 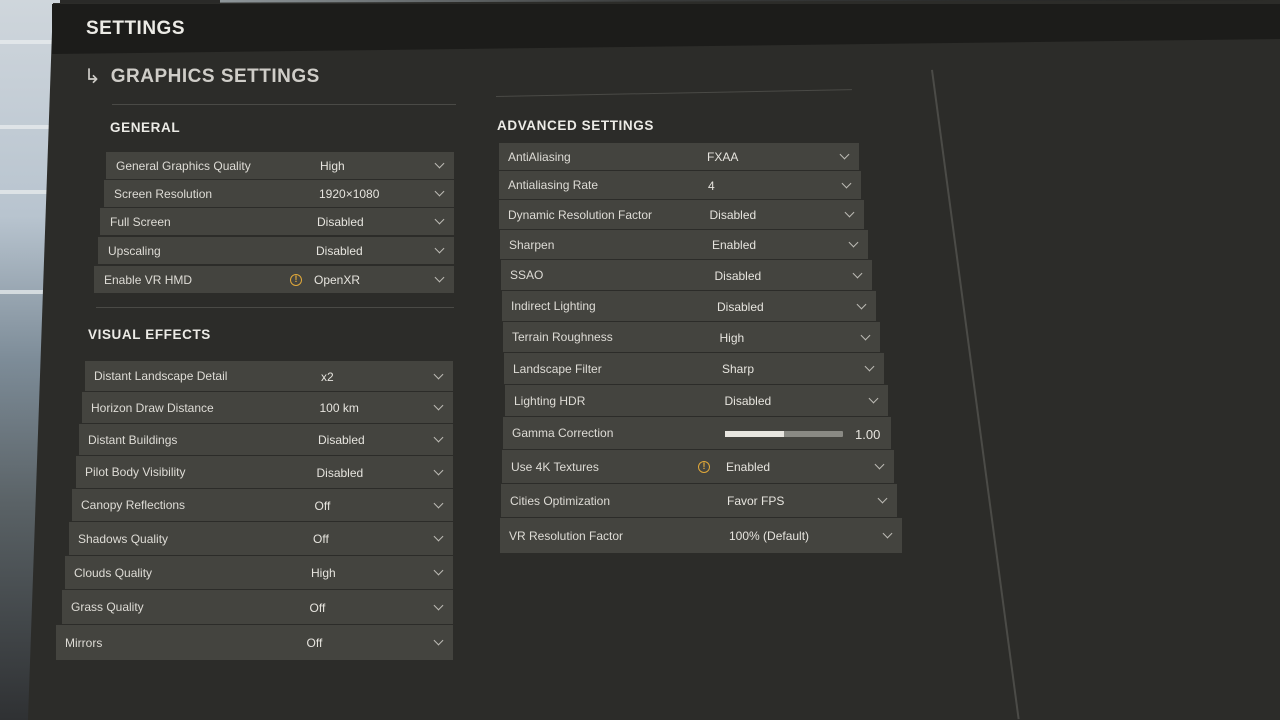 What do you see at coordinates (691, 337) in the screenshot?
I see `setting-row: Terrain Roughness High` at bounding box center [691, 337].